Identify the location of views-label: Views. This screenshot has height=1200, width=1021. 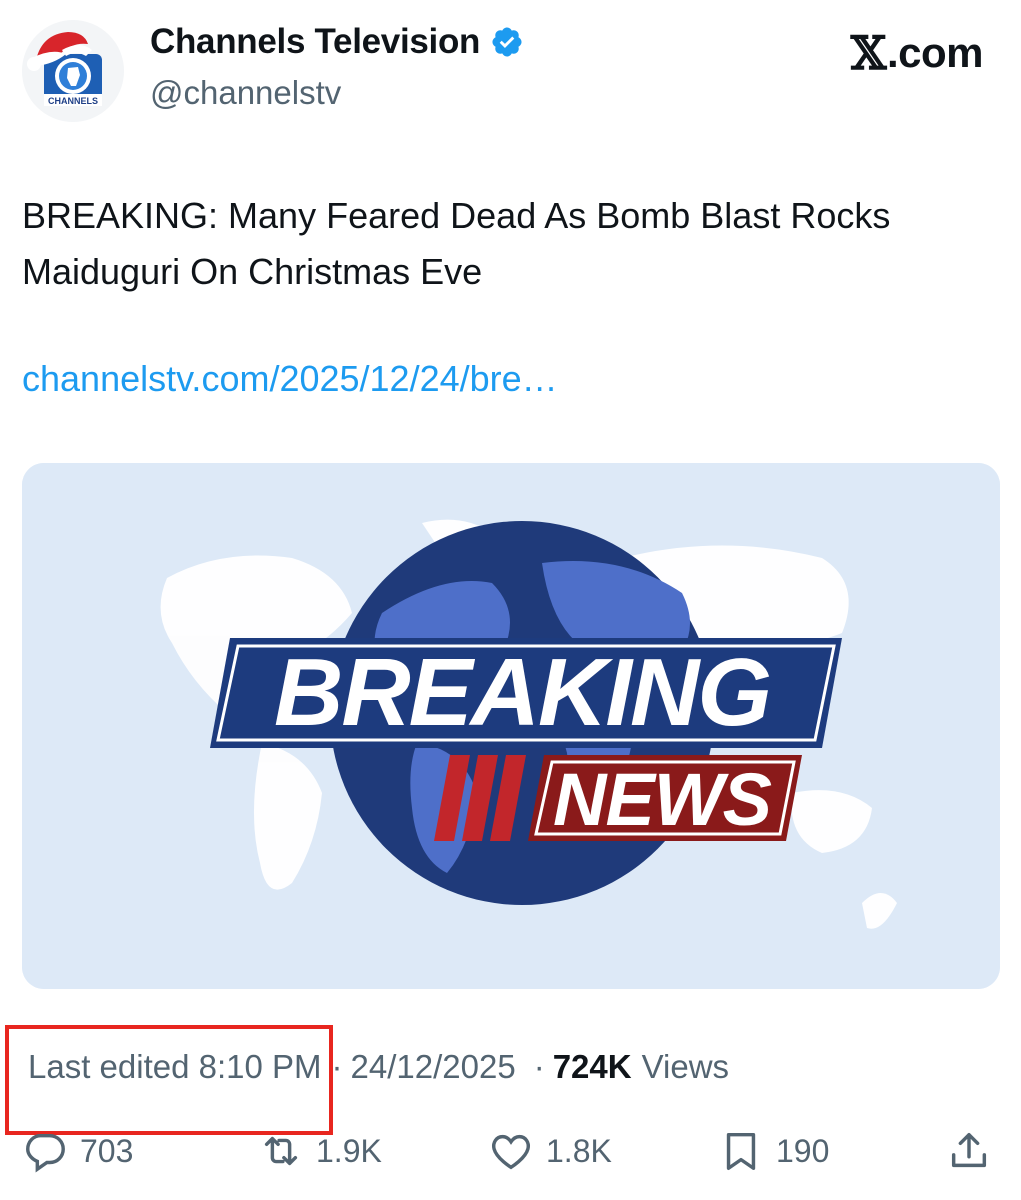
(685, 1066).